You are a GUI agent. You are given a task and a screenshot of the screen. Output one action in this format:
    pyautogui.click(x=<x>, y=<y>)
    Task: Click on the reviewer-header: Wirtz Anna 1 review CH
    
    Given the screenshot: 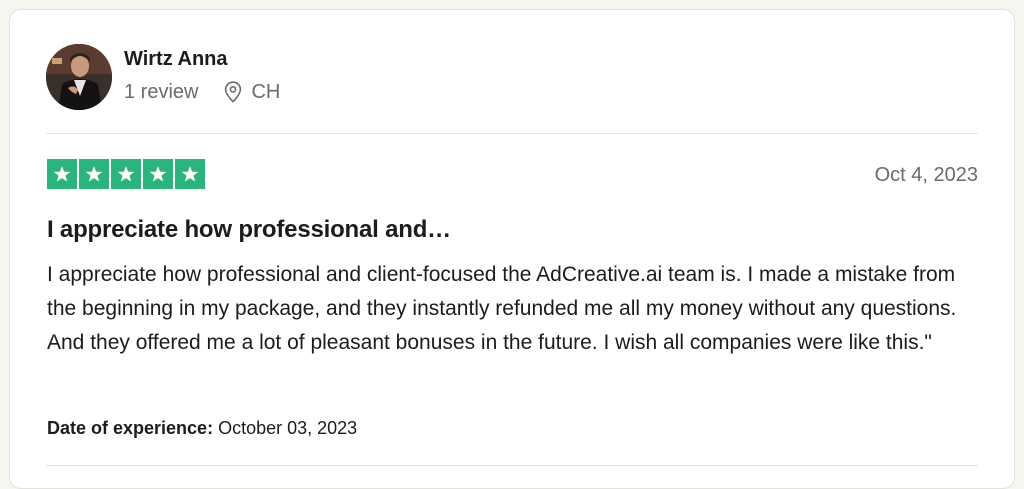 What is the action you would take?
    pyautogui.click(x=163, y=77)
    